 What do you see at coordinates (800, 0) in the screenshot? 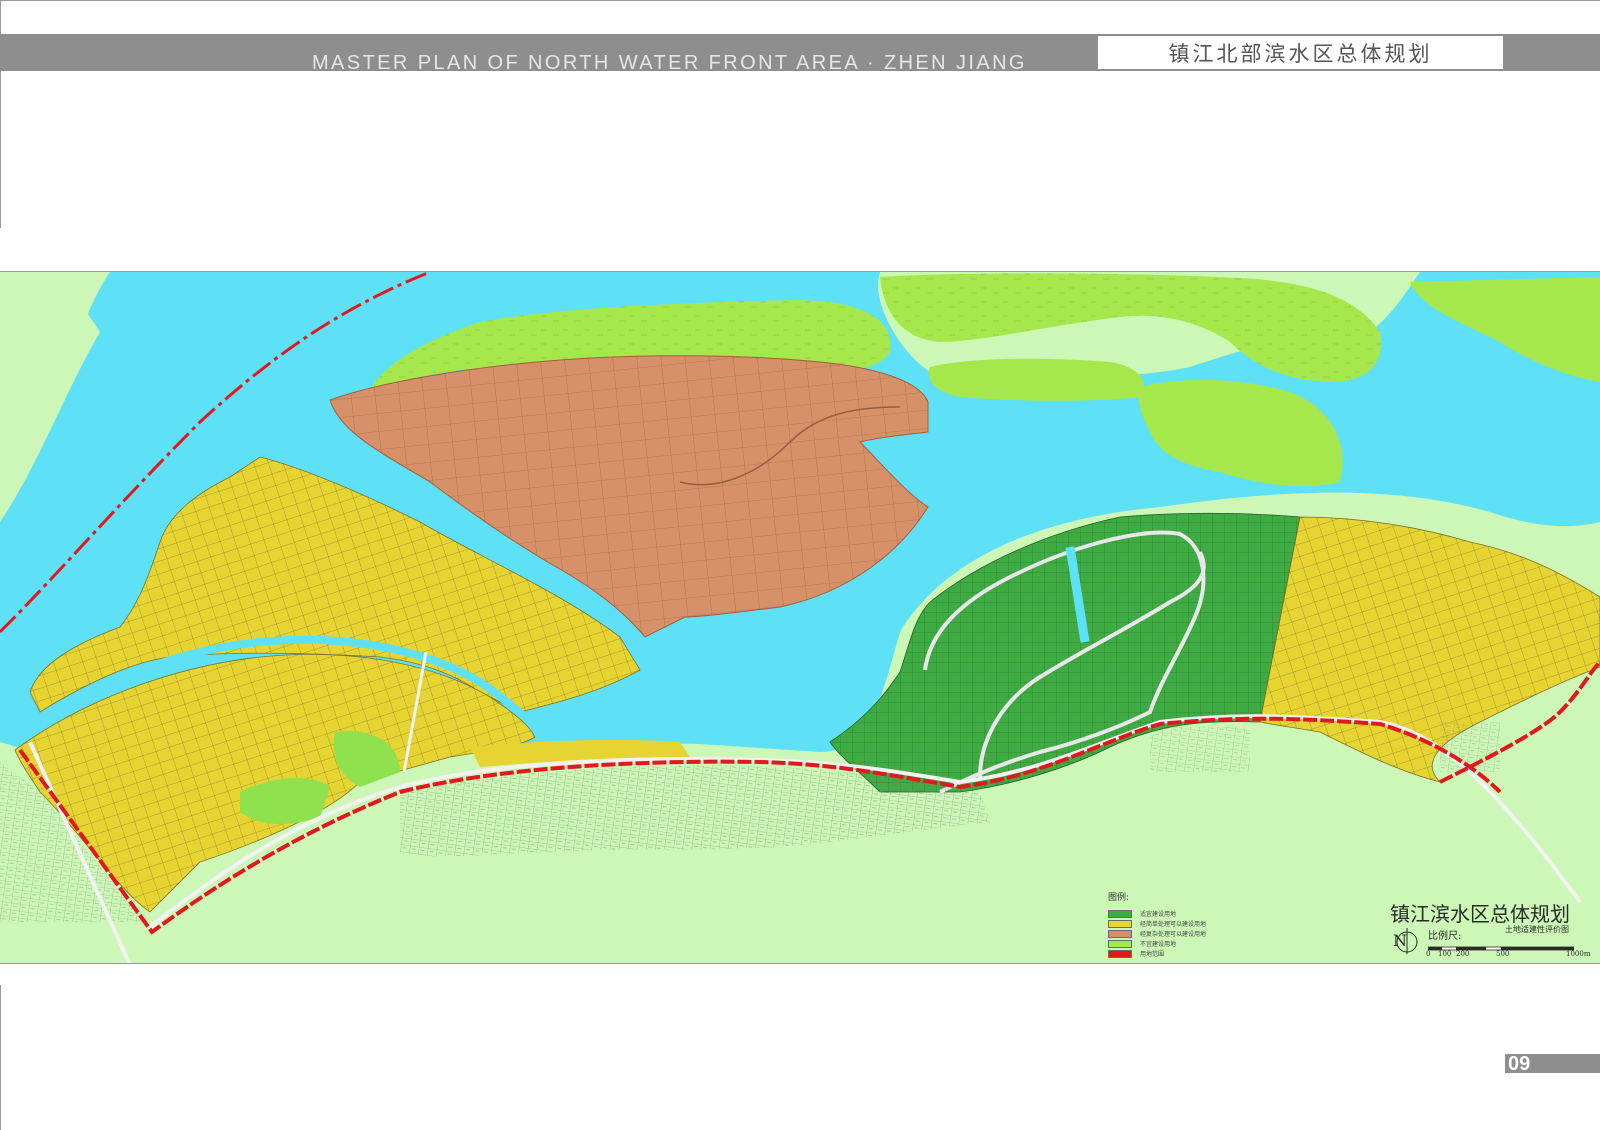
I see `frame-top-line` at bounding box center [800, 0].